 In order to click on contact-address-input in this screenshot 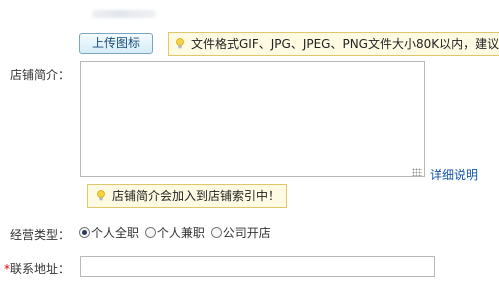, I will do `click(257, 266)`.